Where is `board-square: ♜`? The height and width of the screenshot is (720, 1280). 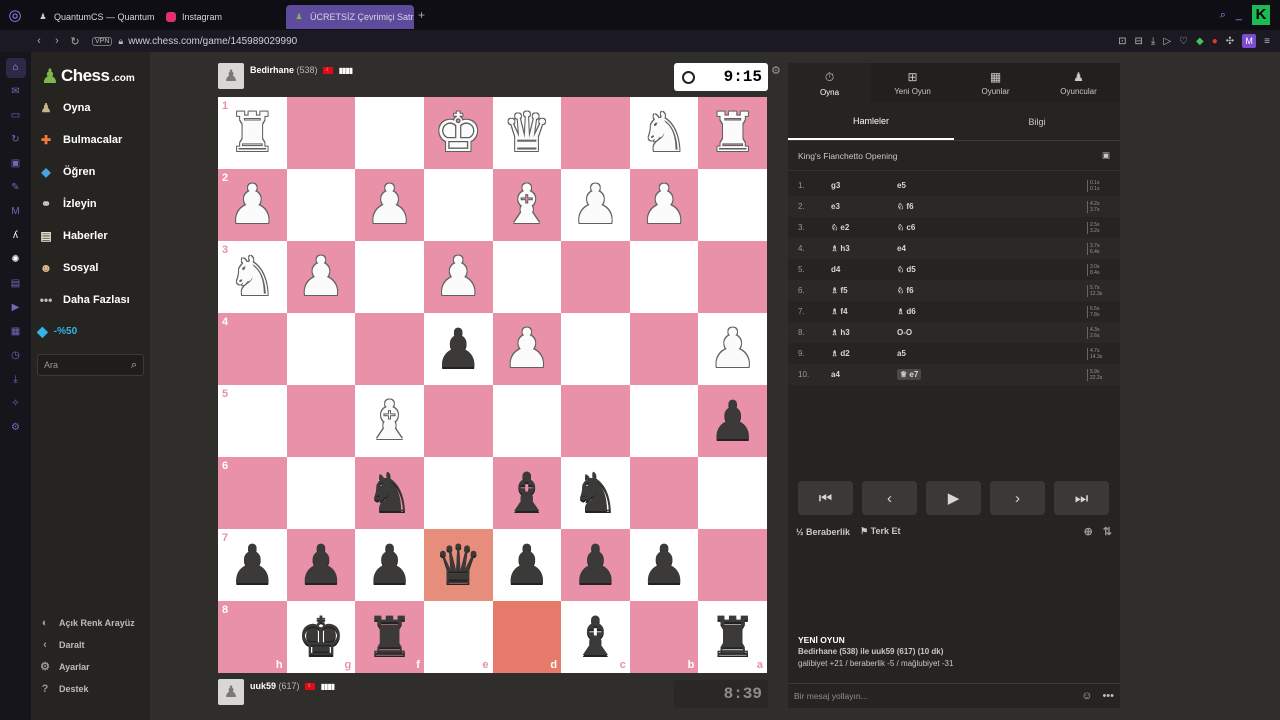 board-square: ♜ is located at coordinates (732, 133).